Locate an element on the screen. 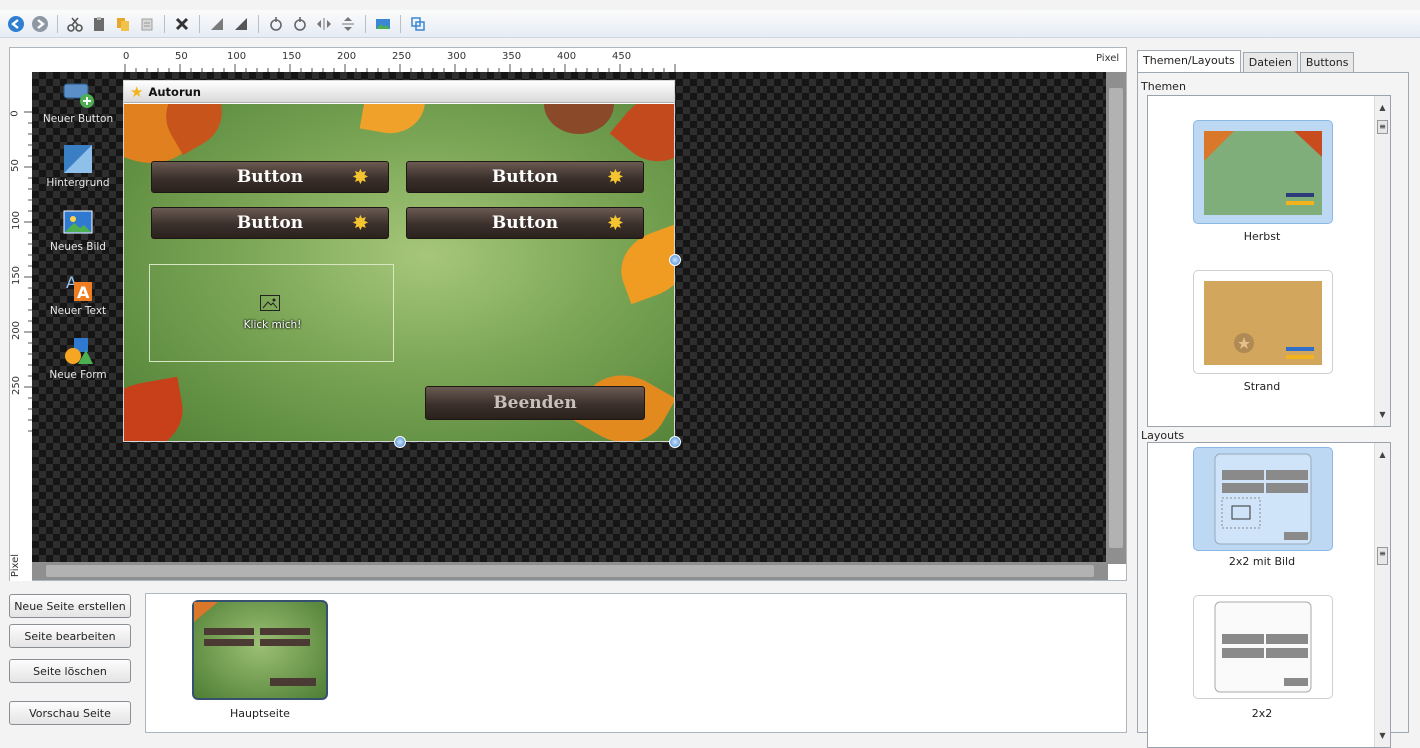 This screenshot has width=1420, height=748. cut-icon is located at coordinates (75, 24).